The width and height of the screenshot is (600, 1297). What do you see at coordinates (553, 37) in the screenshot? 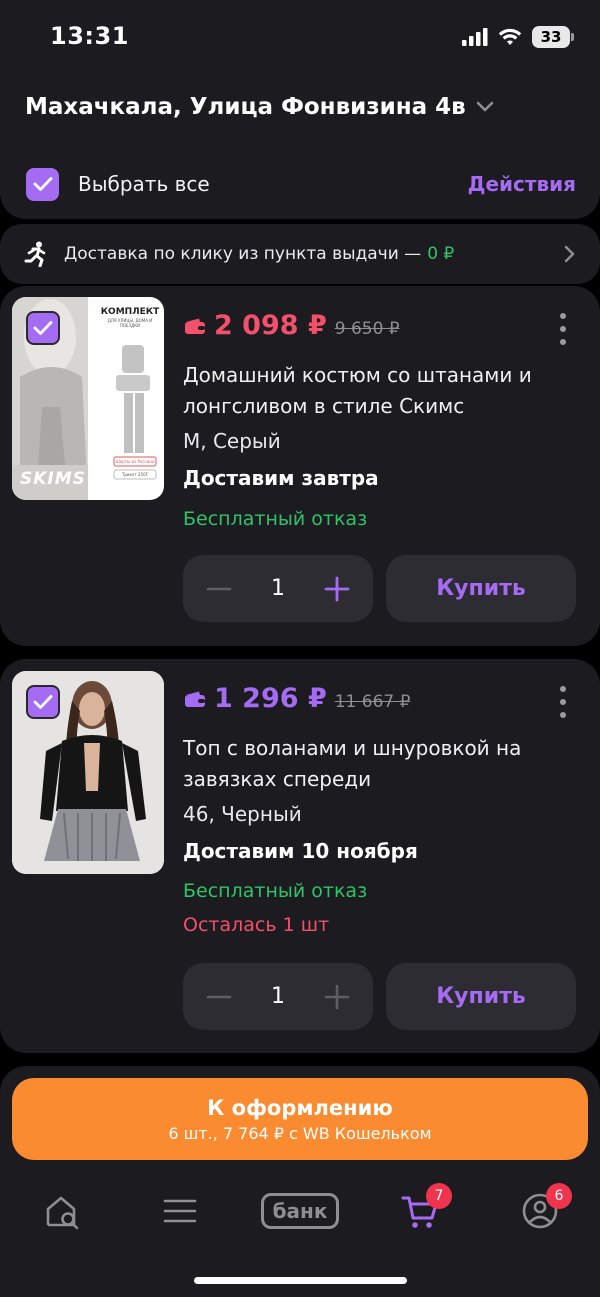
I see `battery-icon: 33` at bounding box center [553, 37].